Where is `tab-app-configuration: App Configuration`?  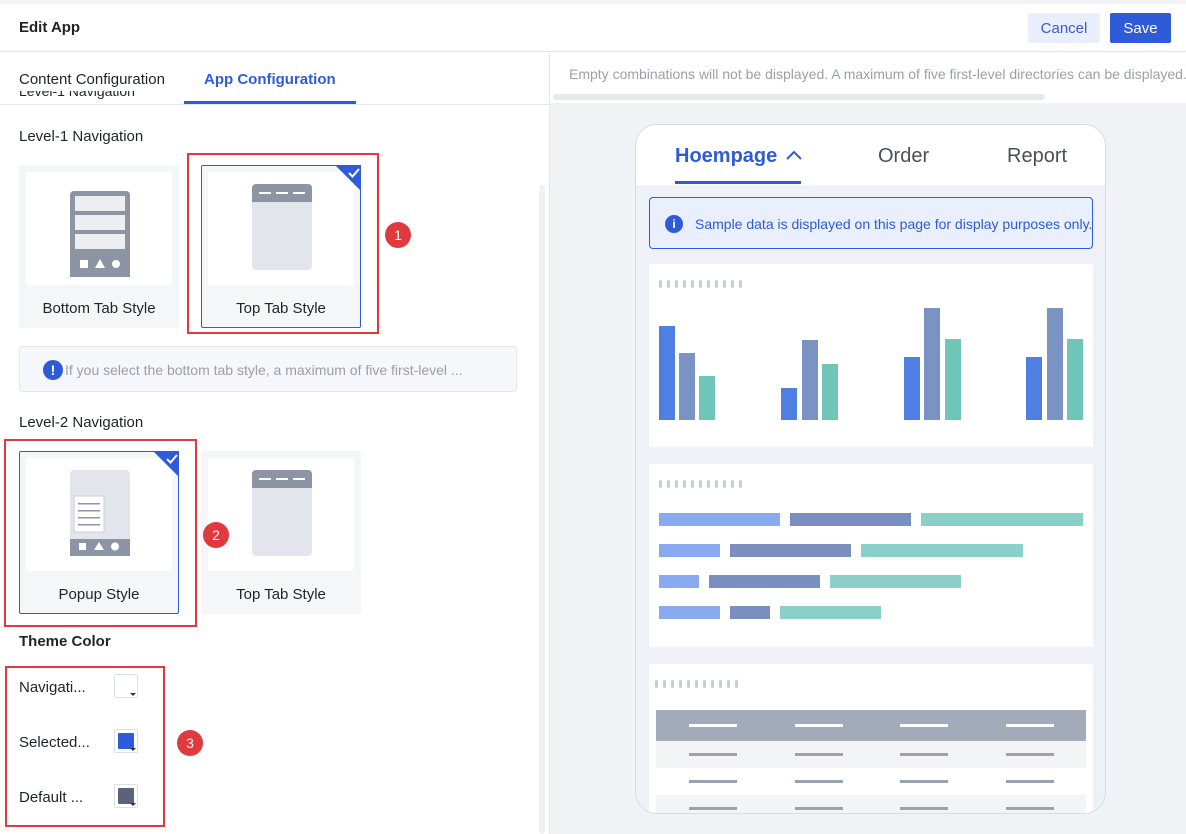
tab-app-configuration: App Configuration is located at coordinates (270, 79).